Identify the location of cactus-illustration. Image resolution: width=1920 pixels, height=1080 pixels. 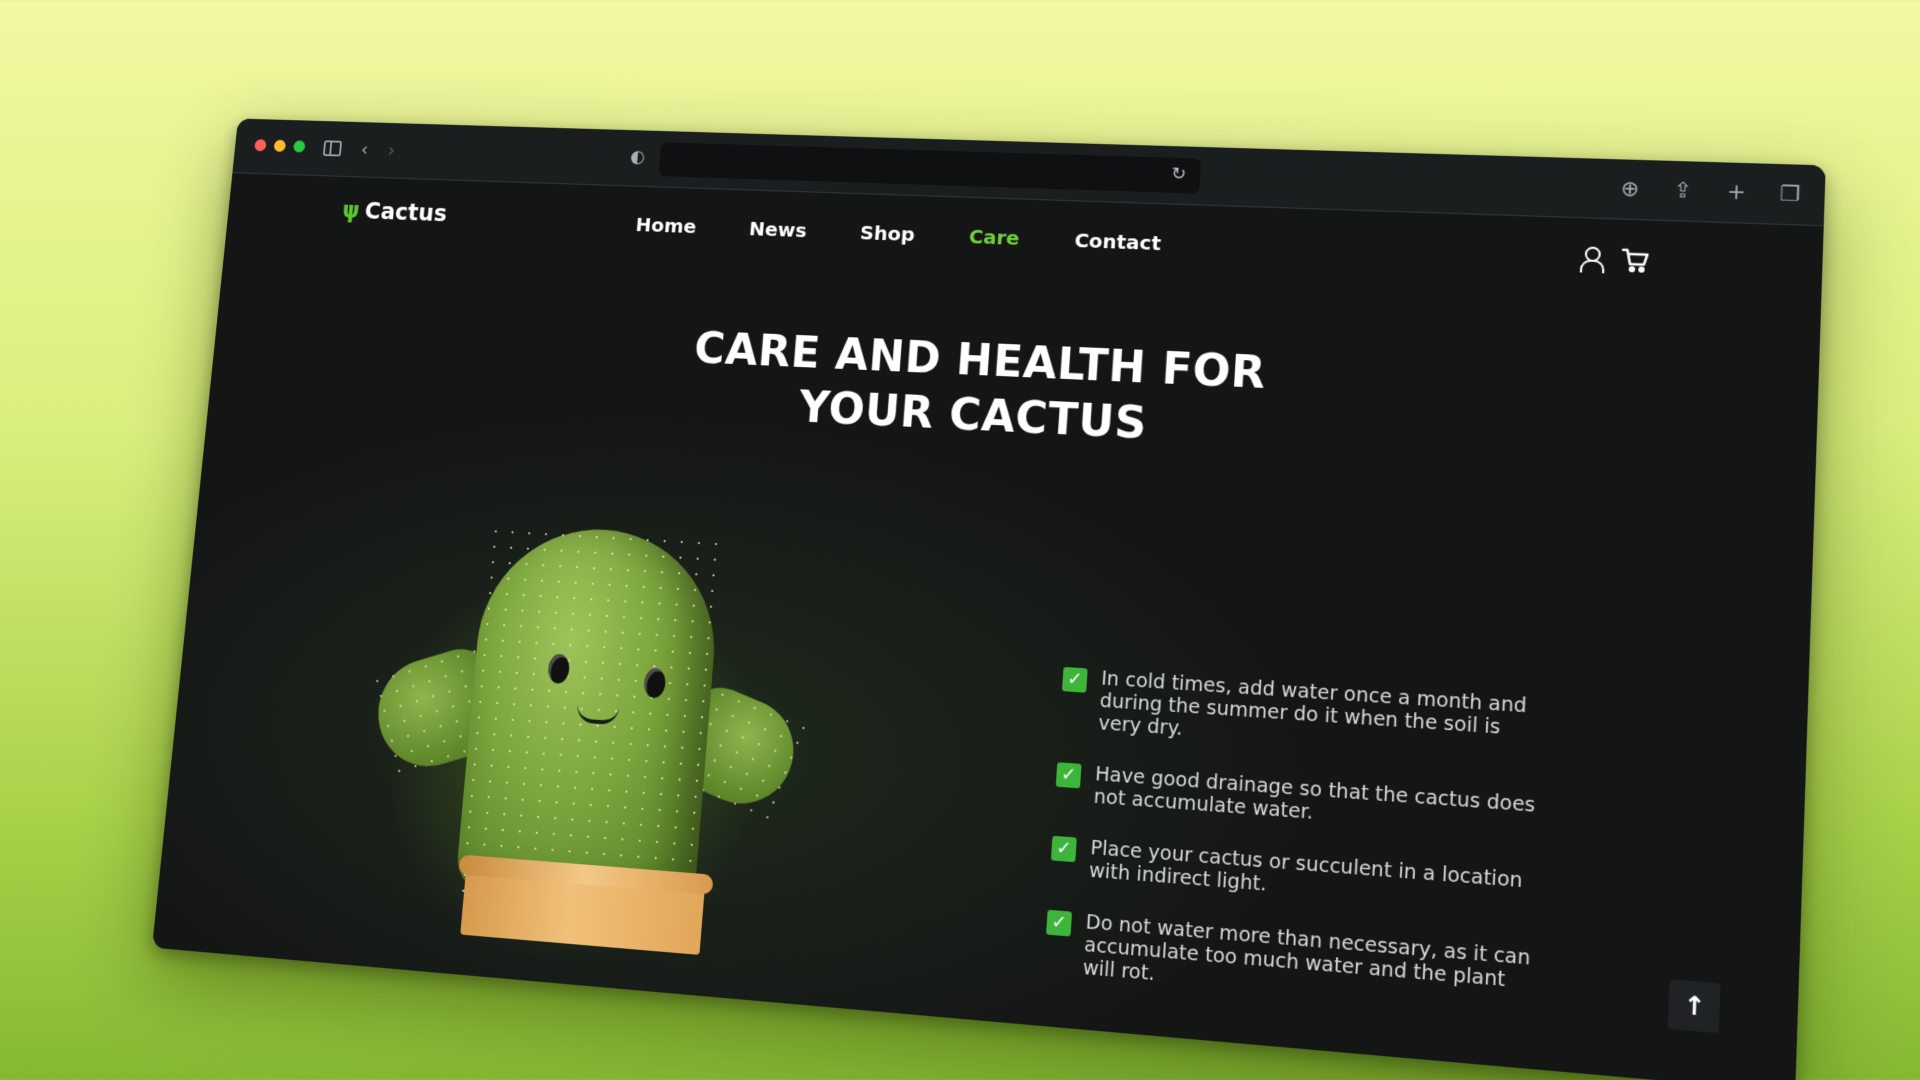
(573, 750).